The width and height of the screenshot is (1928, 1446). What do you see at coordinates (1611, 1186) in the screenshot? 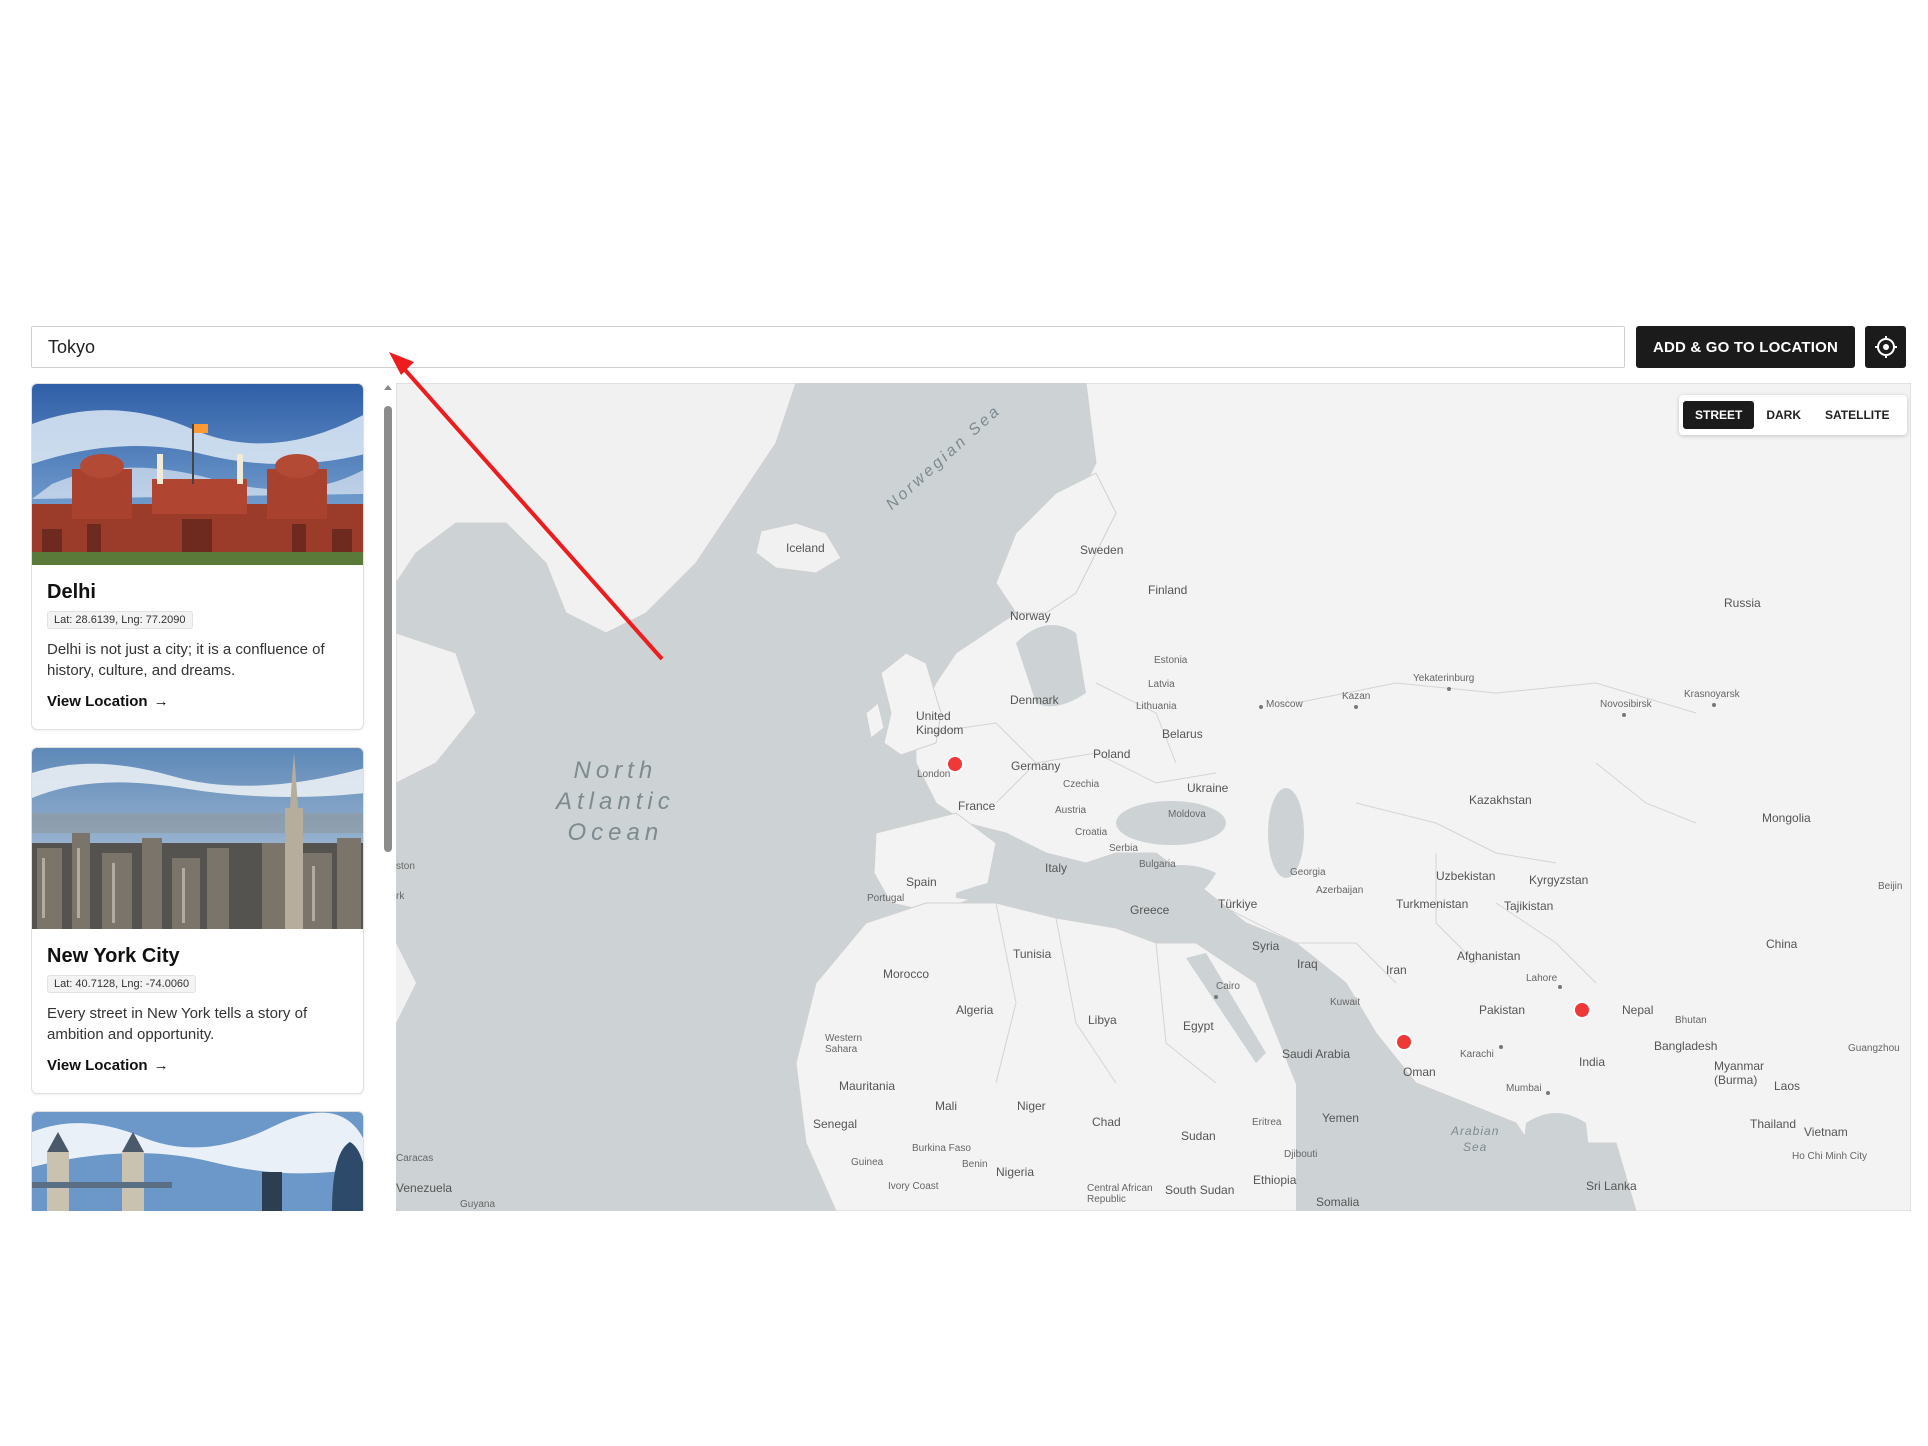
I see `country-label: Sri Lanka` at bounding box center [1611, 1186].